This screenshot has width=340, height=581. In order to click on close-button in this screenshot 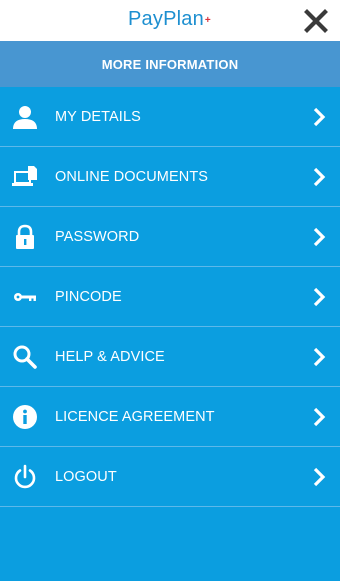, I will do `click(316, 21)`.